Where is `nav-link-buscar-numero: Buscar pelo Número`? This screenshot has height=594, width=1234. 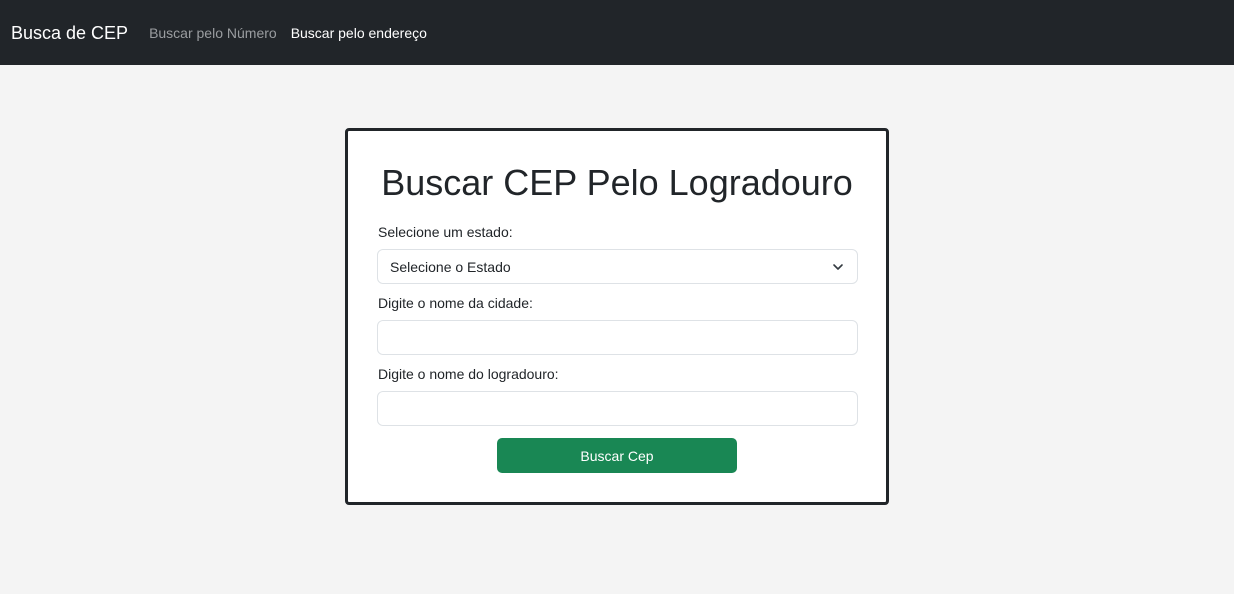 nav-link-buscar-numero: Buscar pelo Número is located at coordinates (213, 33).